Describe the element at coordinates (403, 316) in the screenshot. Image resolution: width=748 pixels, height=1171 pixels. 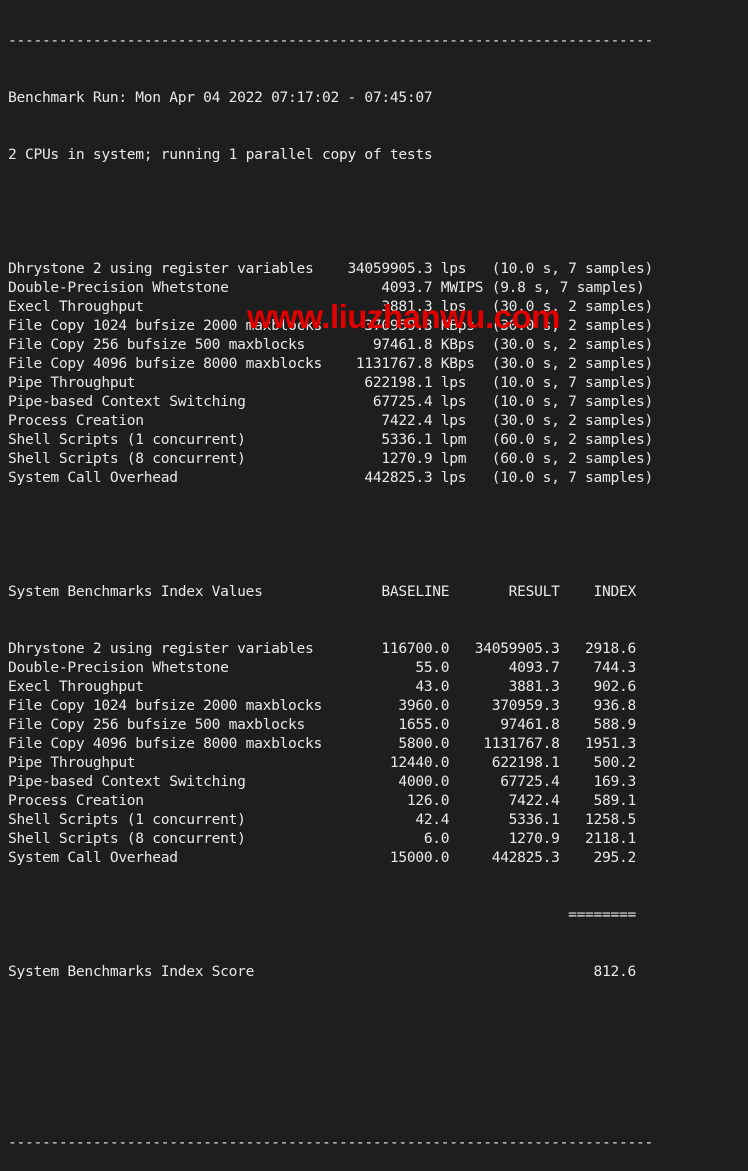
I see `watermark: www.liuzhanwu.com` at that location.